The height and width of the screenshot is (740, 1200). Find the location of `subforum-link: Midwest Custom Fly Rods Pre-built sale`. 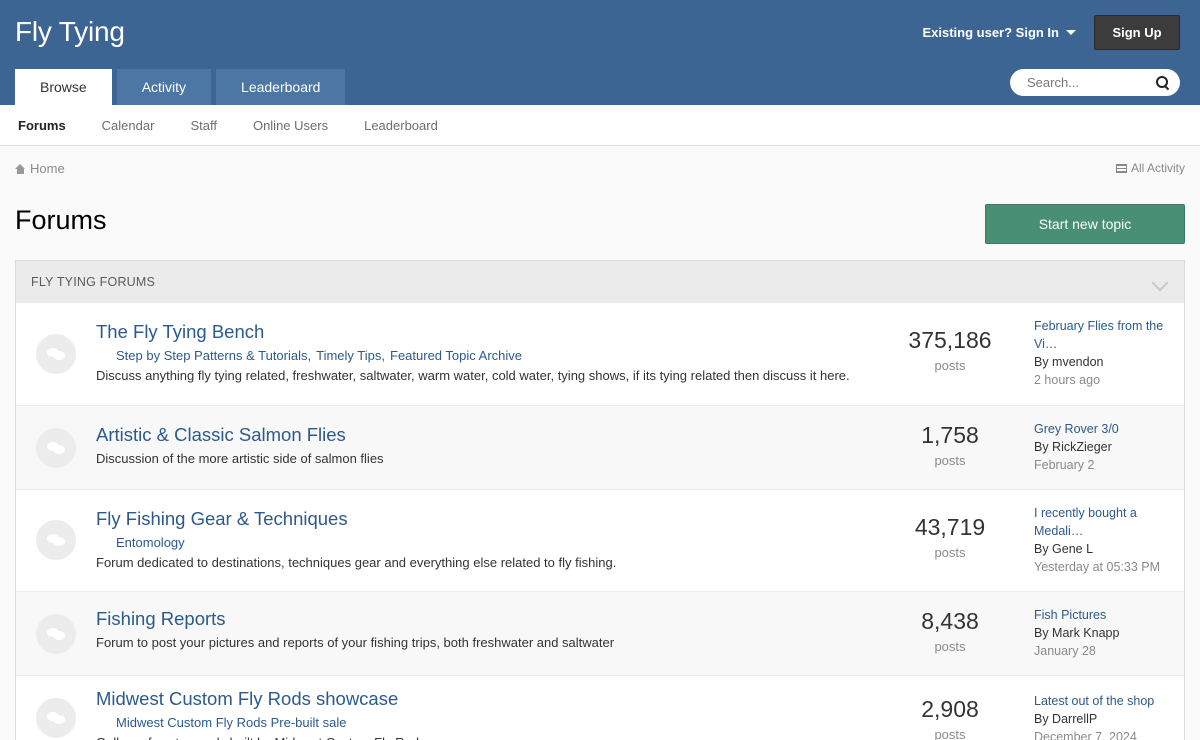

subforum-link: Midwest Custom Fly Rods Pre-built sale is located at coordinates (231, 722).